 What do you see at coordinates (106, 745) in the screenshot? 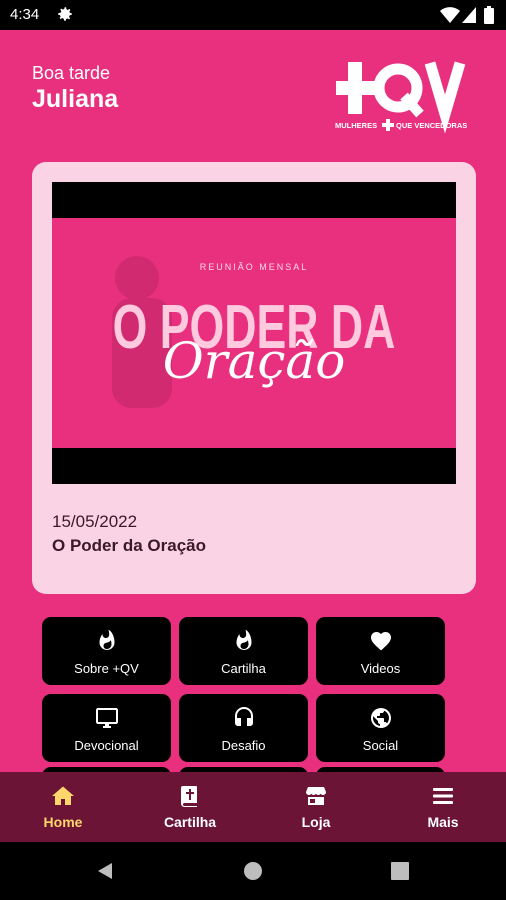
I see `grid-label: Devocional` at bounding box center [106, 745].